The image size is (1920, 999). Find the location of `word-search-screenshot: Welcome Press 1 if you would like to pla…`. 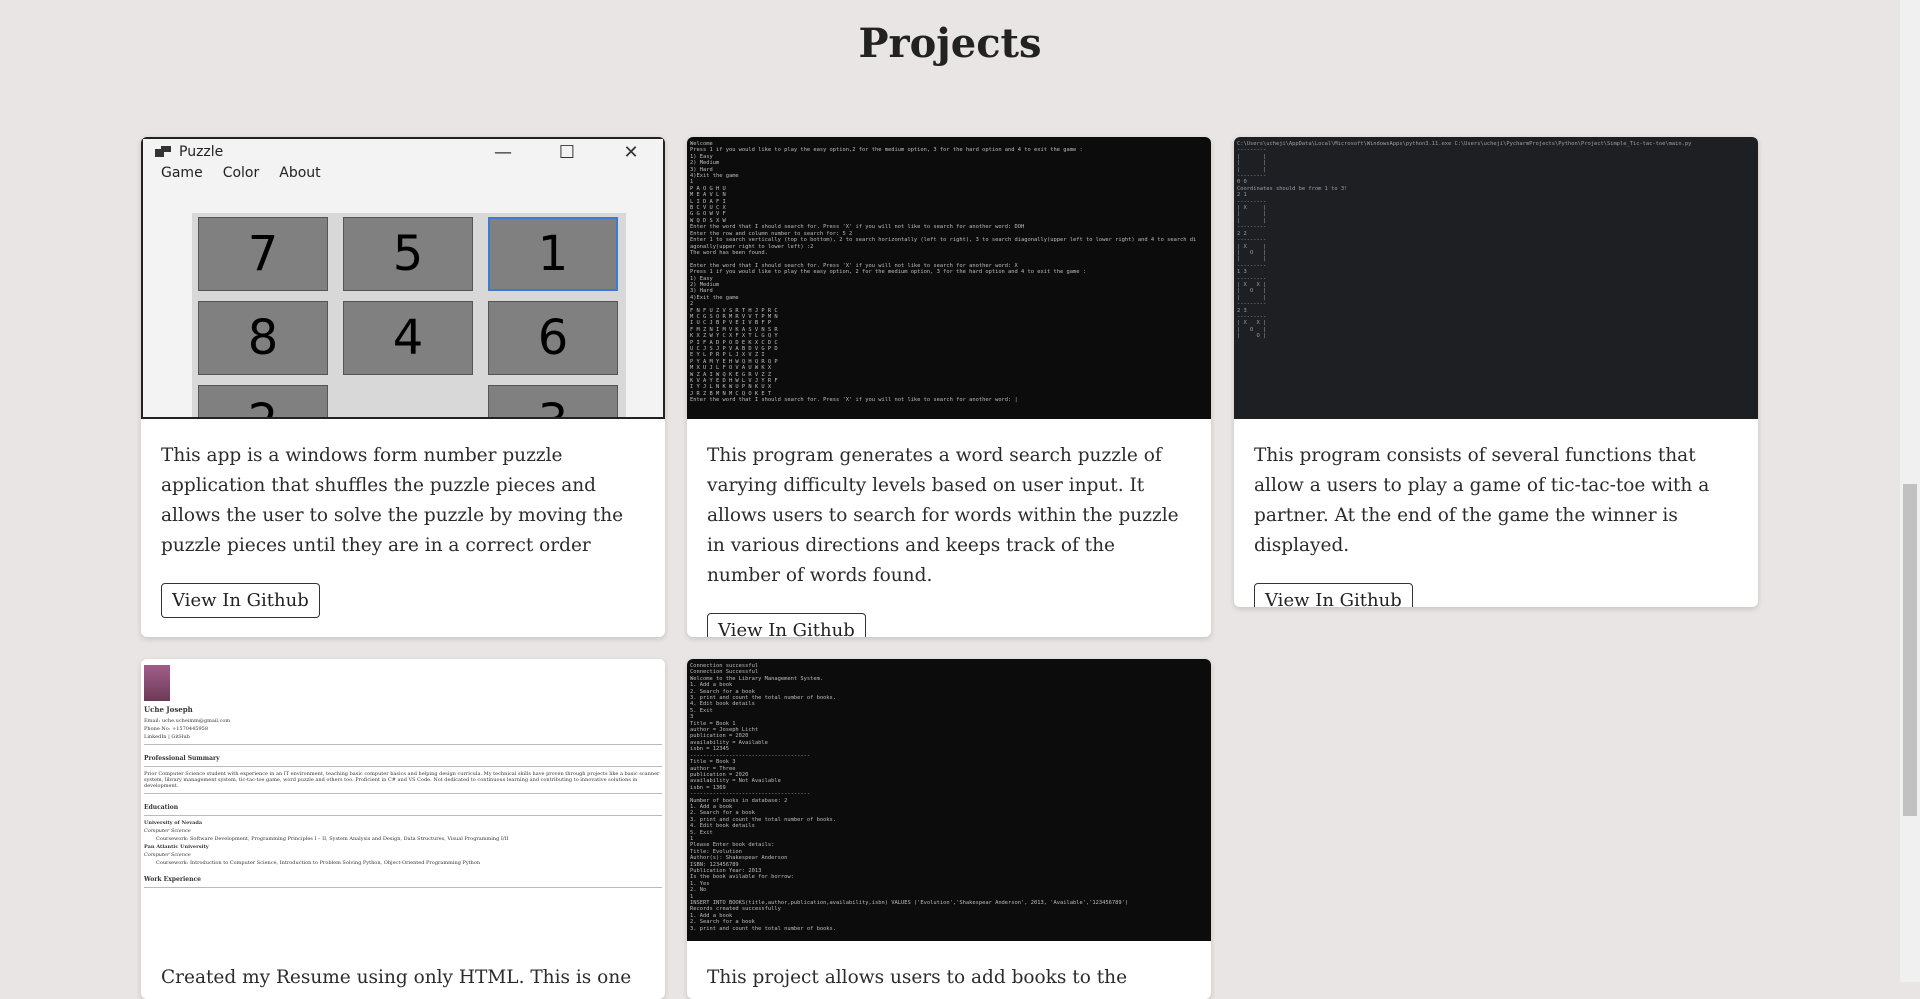

word-search-screenshot: Welcome Press 1 if you would like to pla… is located at coordinates (949, 278).